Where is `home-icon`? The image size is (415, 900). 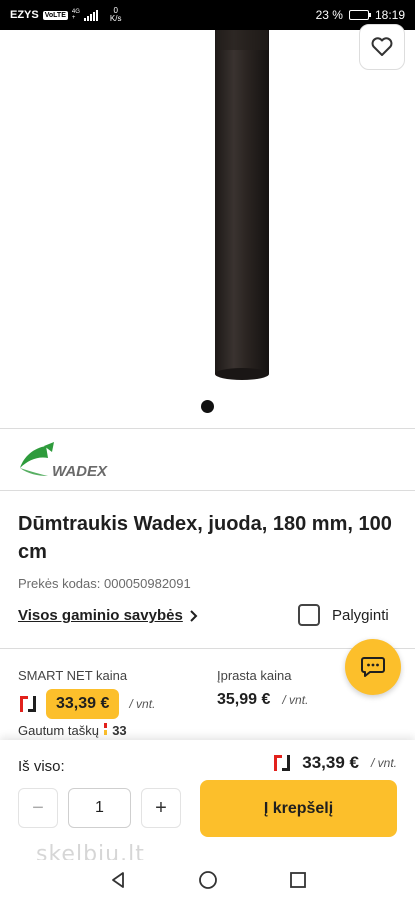 home-icon is located at coordinates (207, 880).